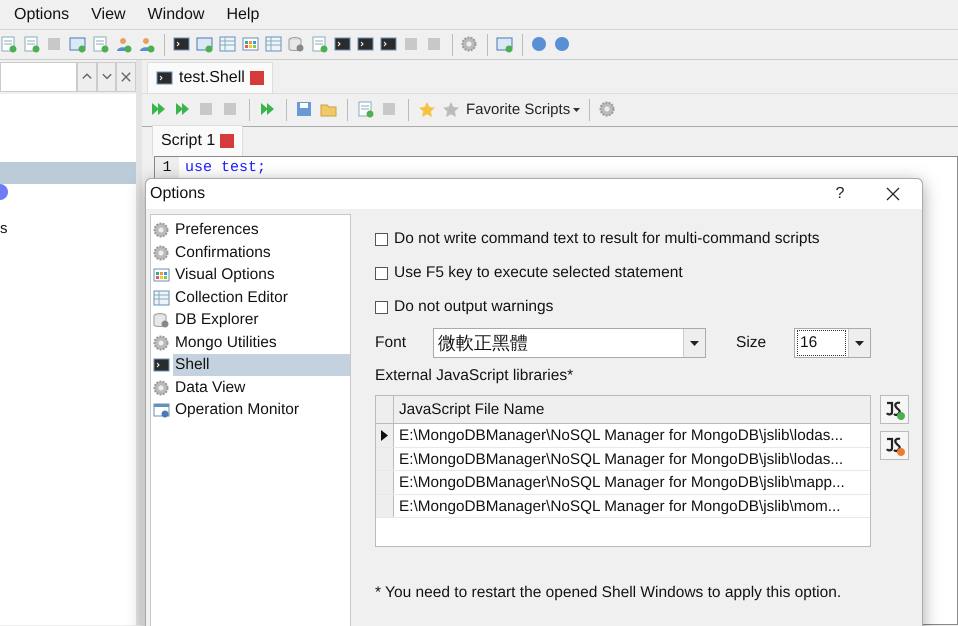 Image resolution: width=958 pixels, height=626 pixels. Describe the element at coordinates (471, 410) in the screenshot. I see `column-header: JavaScript File Name` at that location.